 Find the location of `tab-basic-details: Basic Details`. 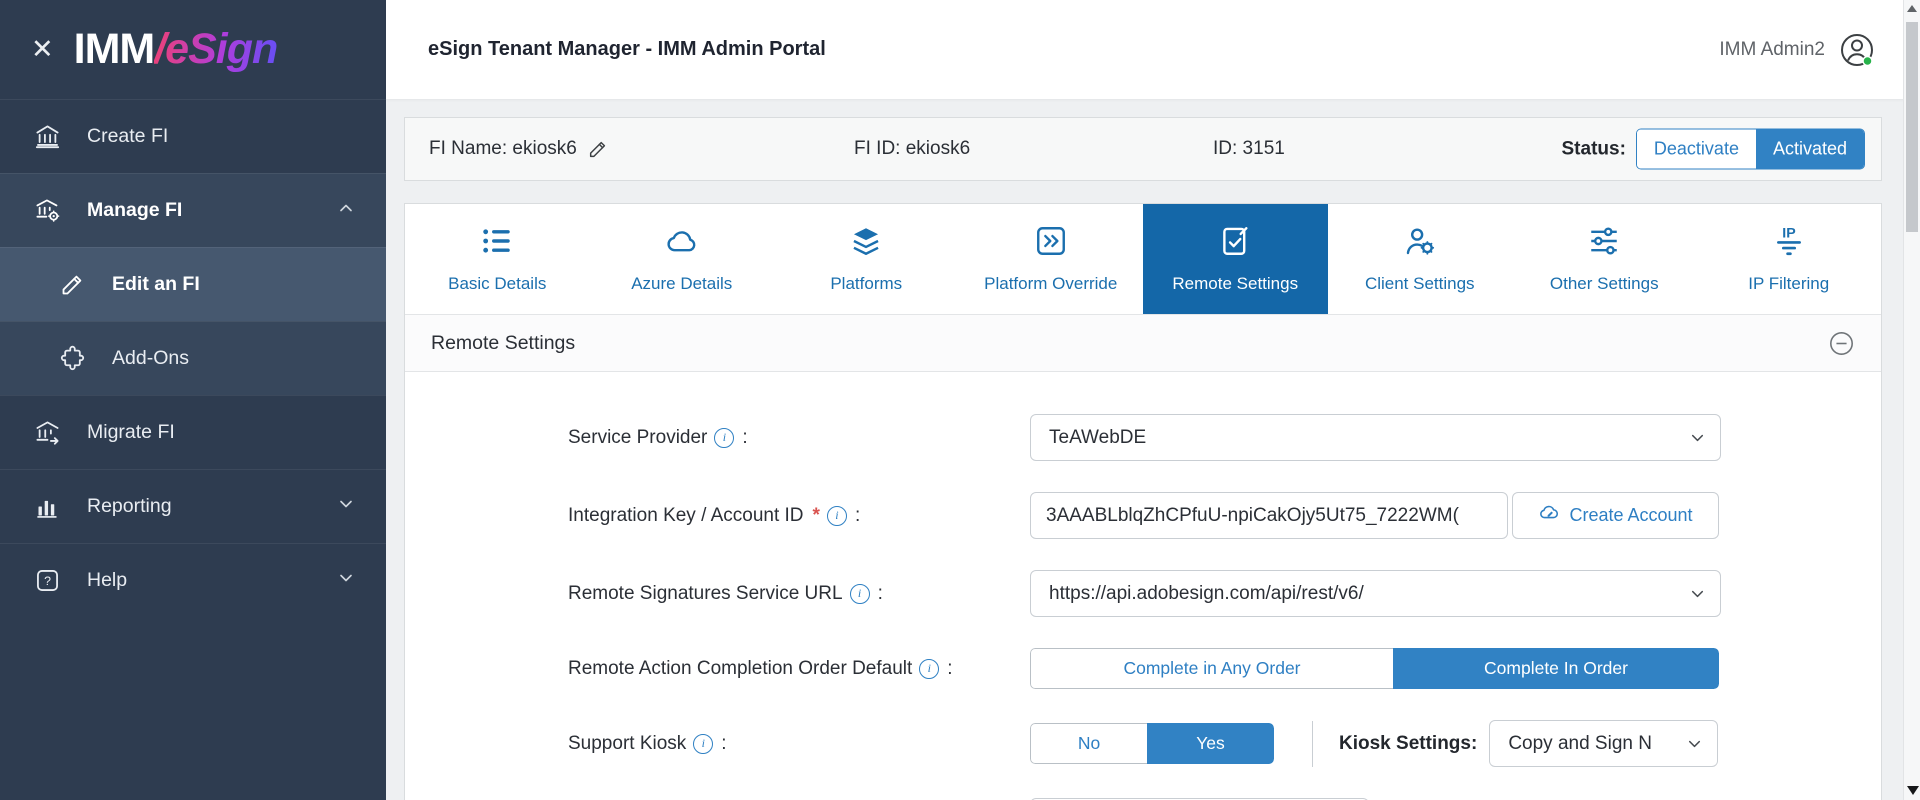

tab-basic-details: Basic Details is located at coordinates (497, 259).